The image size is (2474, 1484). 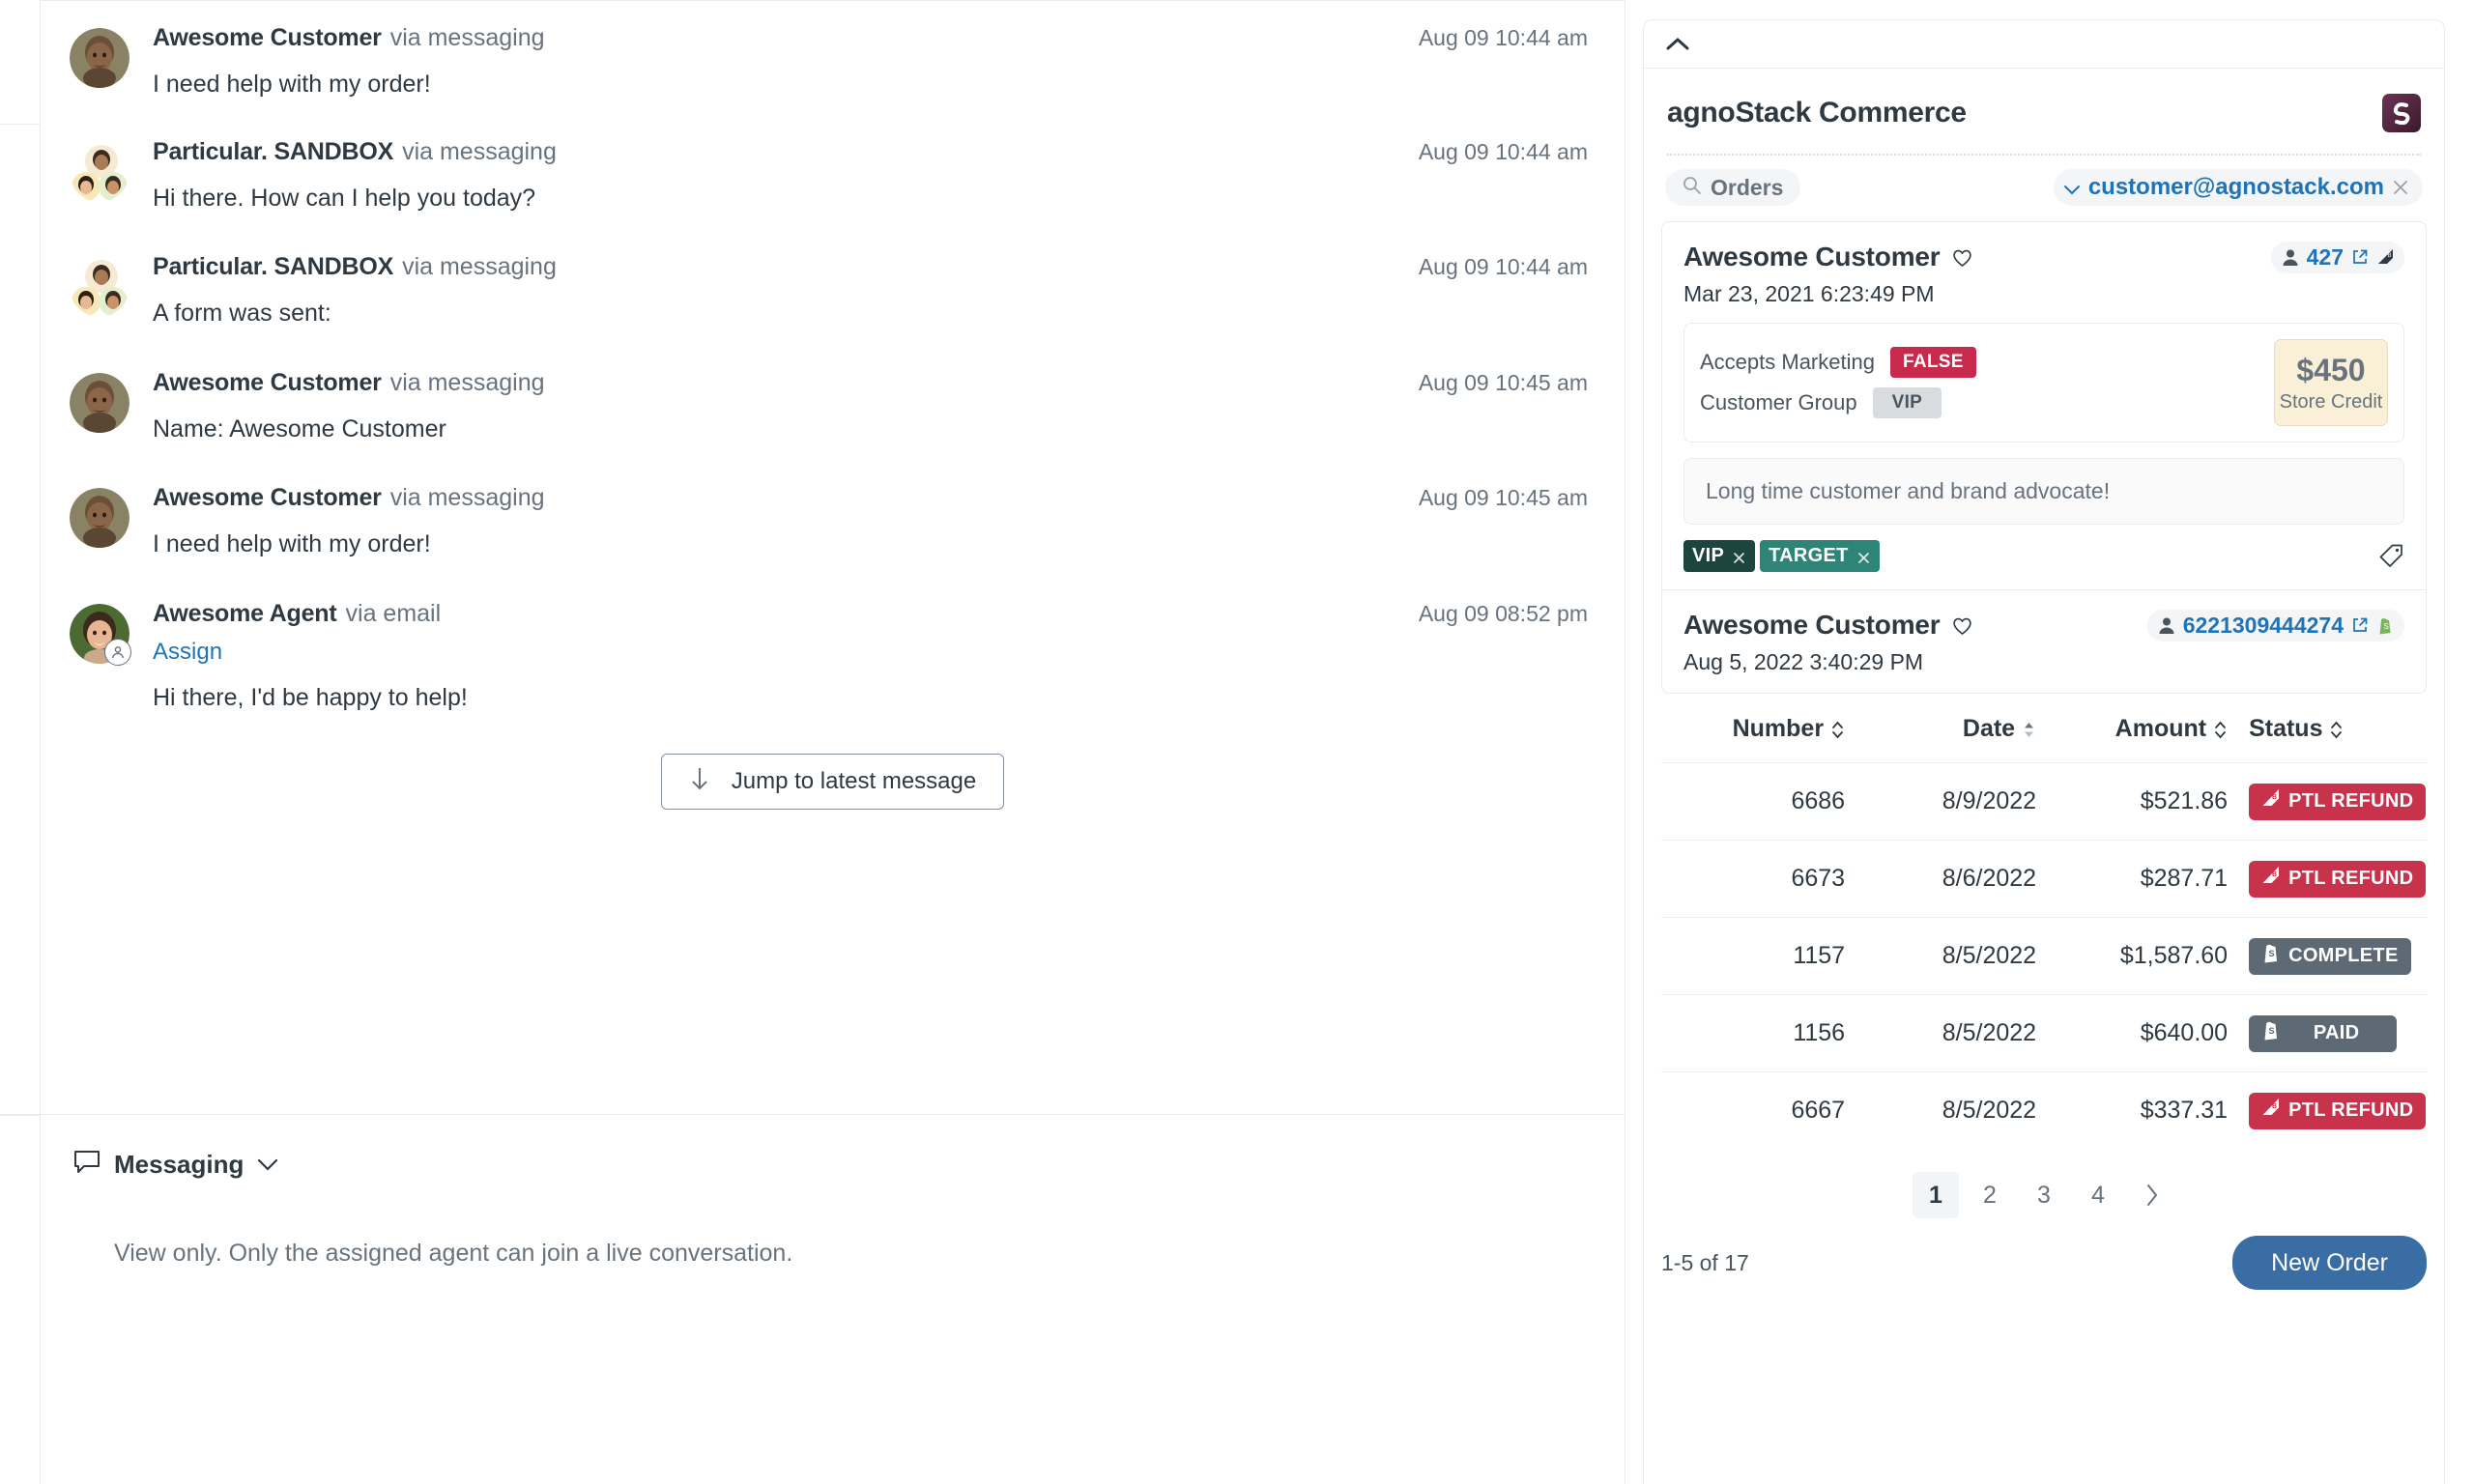 I want to click on order-number: 1156, so click(x=1820, y=1032).